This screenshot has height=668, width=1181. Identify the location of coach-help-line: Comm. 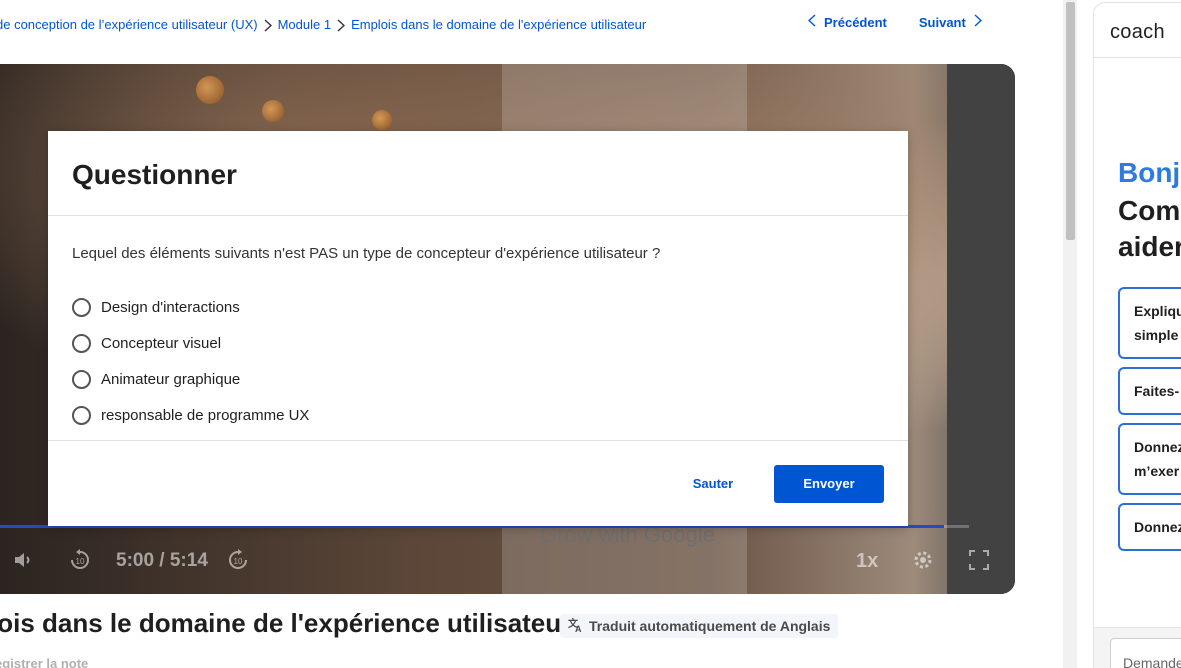
(1149, 210).